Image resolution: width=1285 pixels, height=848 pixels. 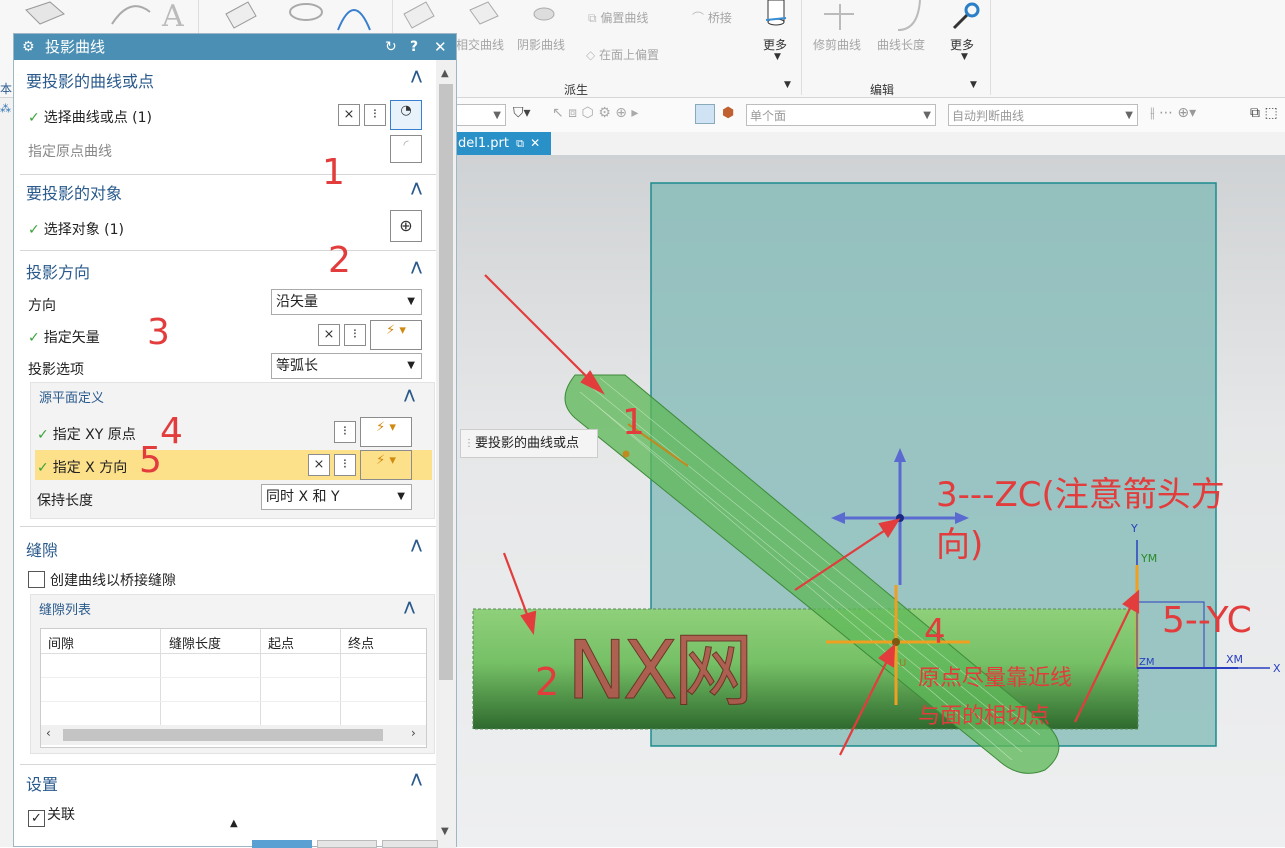 What do you see at coordinates (42, 783) in the screenshot?
I see `settings-section-header: 设置` at bounding box center [42, 783].